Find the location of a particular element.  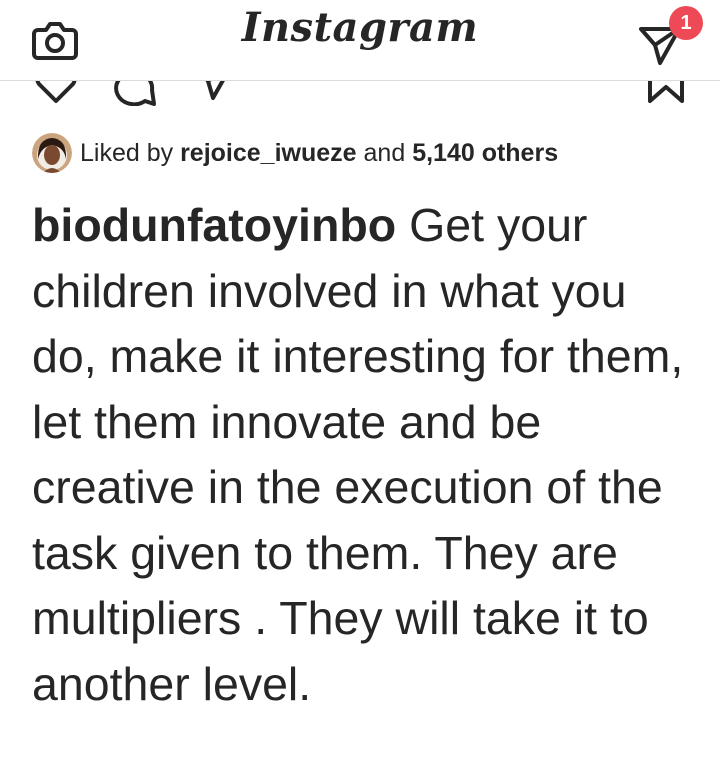

notification-badge: 1 is located at coordinates (686, 23).